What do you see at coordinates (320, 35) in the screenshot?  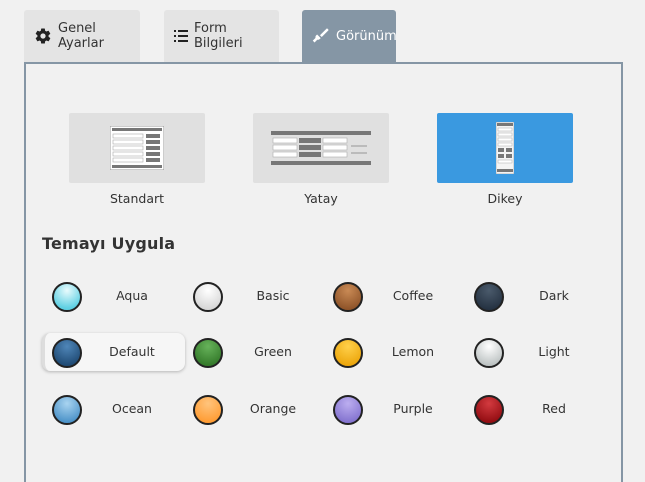 I see `brush-icon` at bounding box center [320, 35].